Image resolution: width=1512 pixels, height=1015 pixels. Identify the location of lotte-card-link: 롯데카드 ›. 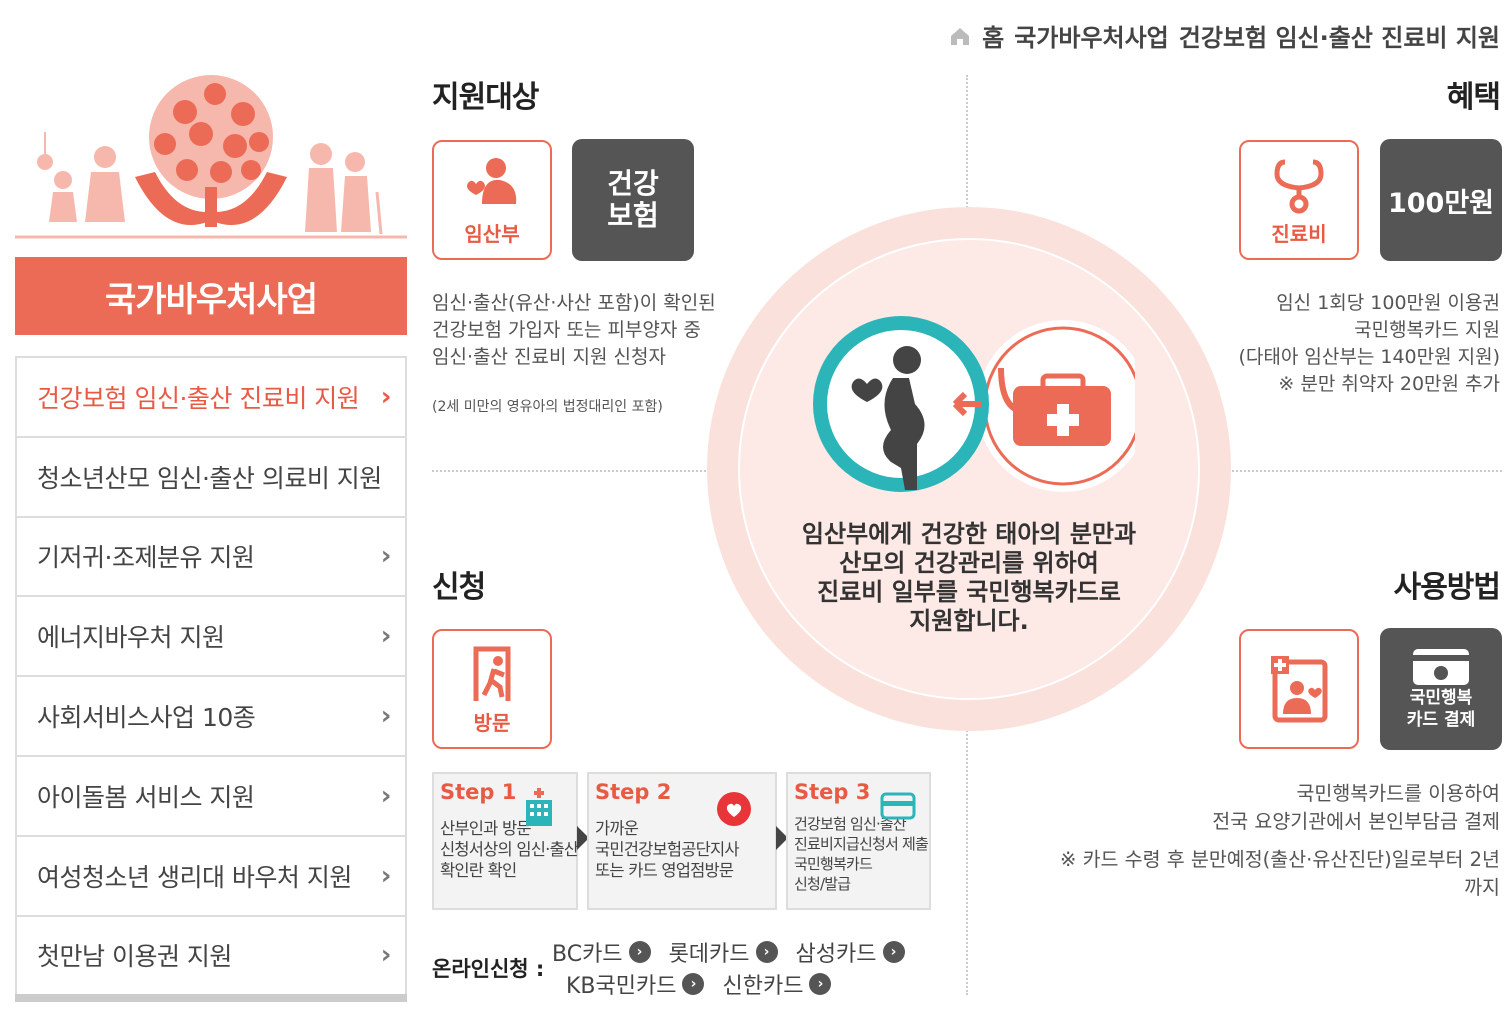
(723, 952).